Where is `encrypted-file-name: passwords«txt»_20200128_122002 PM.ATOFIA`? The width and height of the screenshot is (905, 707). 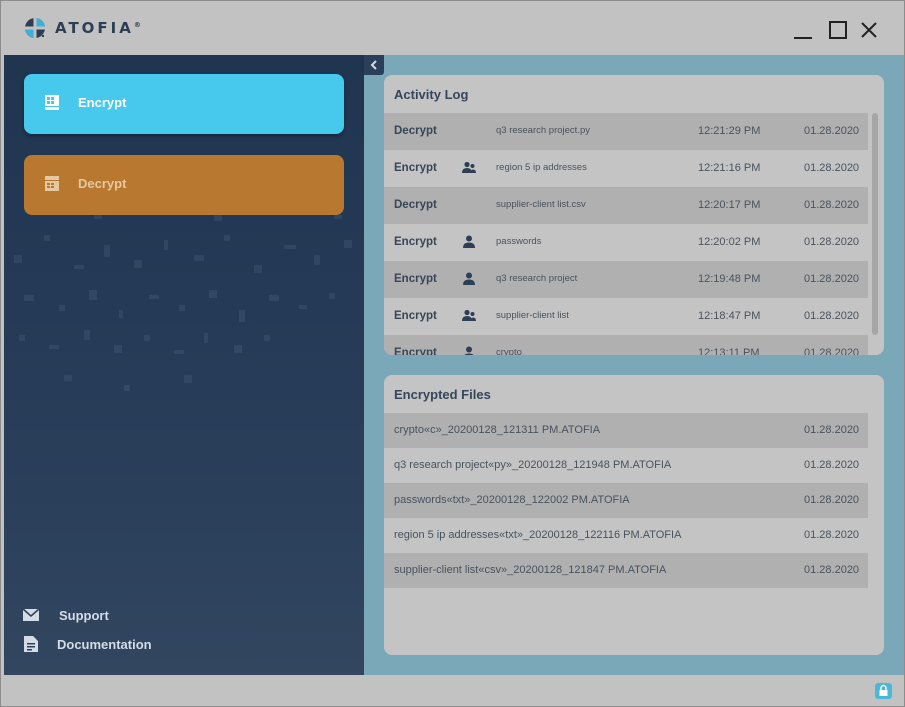
encrypted-file-name: passwords«txt»_20200128_122002 PM.ATOFIA is located at coordinates (512, 500).